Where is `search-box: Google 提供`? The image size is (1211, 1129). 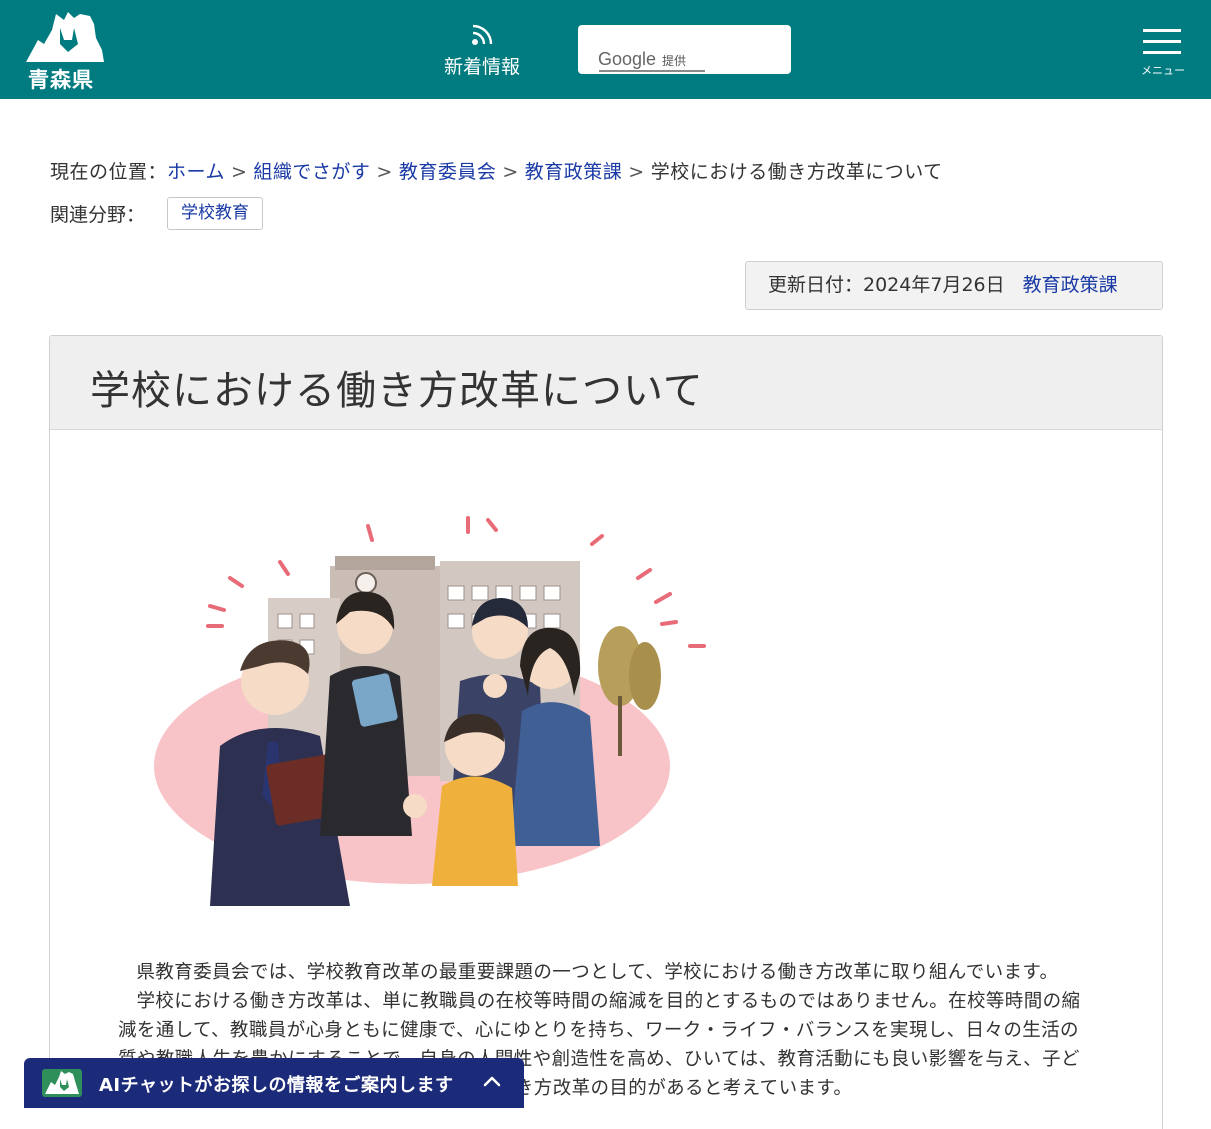 search-box: Google 提供 is located at coordinates (684, 49).